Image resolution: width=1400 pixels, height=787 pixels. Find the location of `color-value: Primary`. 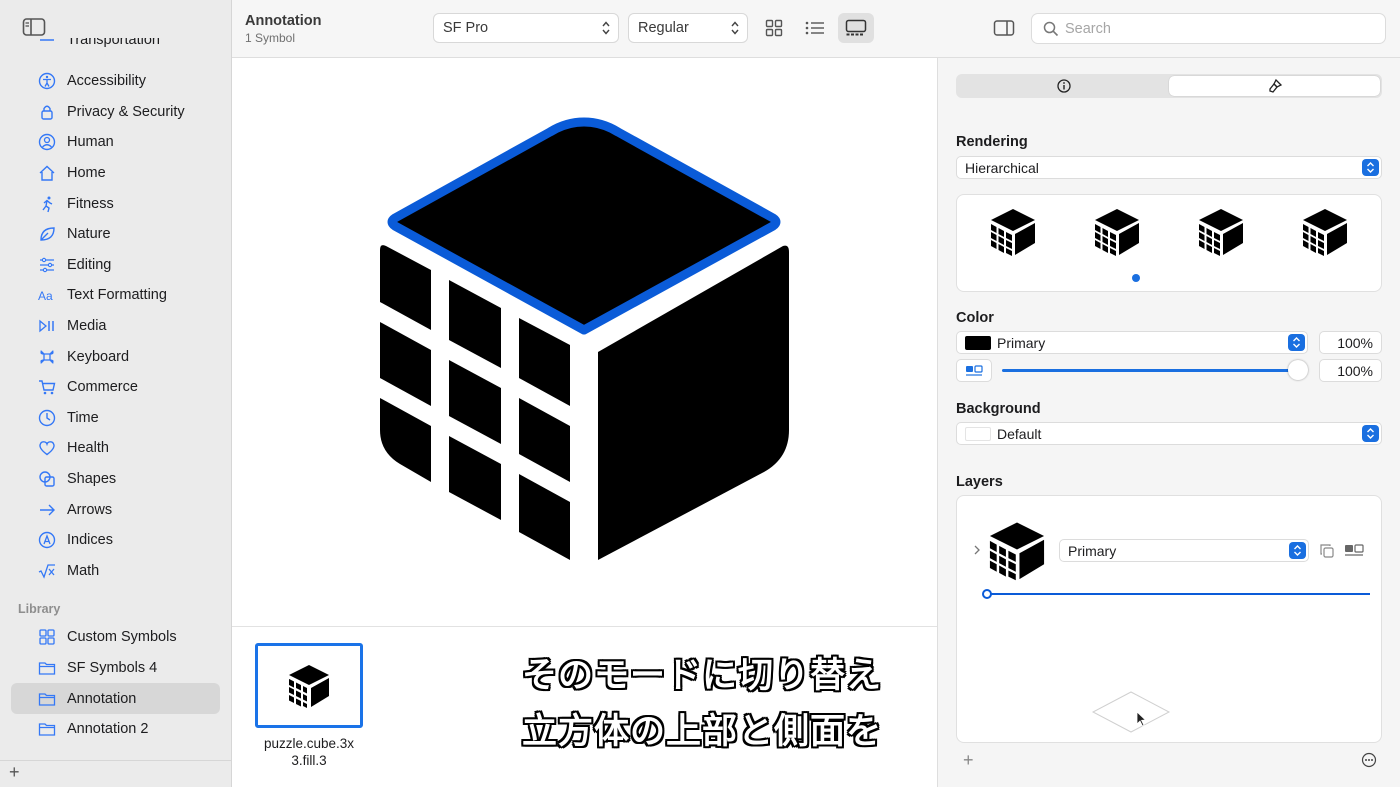

color-value: Primary is located at coordinates (1021, 342).